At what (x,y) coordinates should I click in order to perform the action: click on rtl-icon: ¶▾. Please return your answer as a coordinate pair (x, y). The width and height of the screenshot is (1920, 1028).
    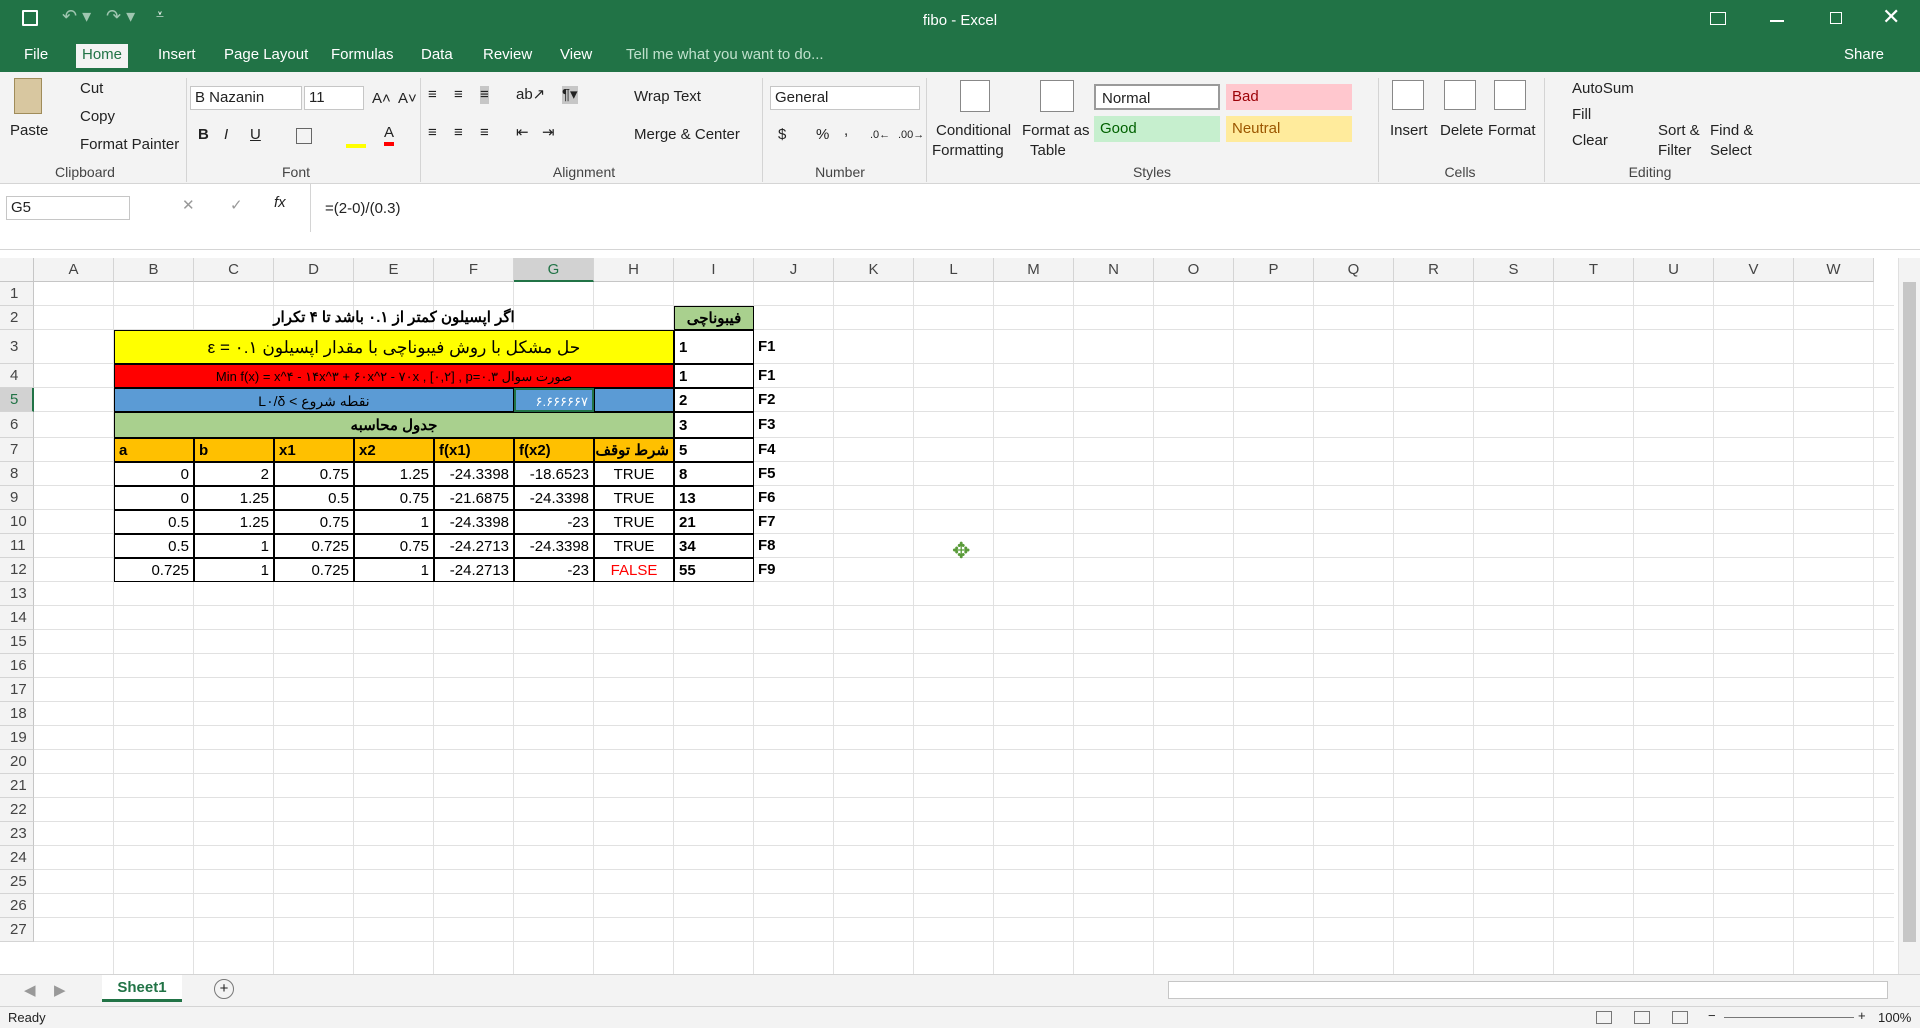
    Looking at the image, I should click on (570, 95).